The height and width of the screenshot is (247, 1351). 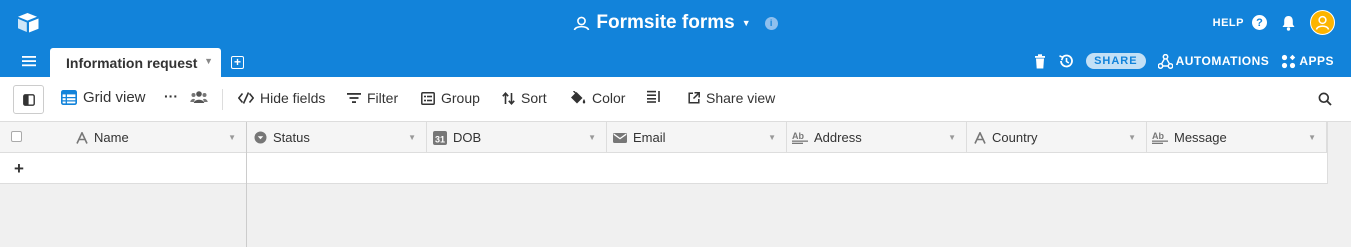 I want to click on column-header-address: Ab Address ▼, so click(x=877, y=137).